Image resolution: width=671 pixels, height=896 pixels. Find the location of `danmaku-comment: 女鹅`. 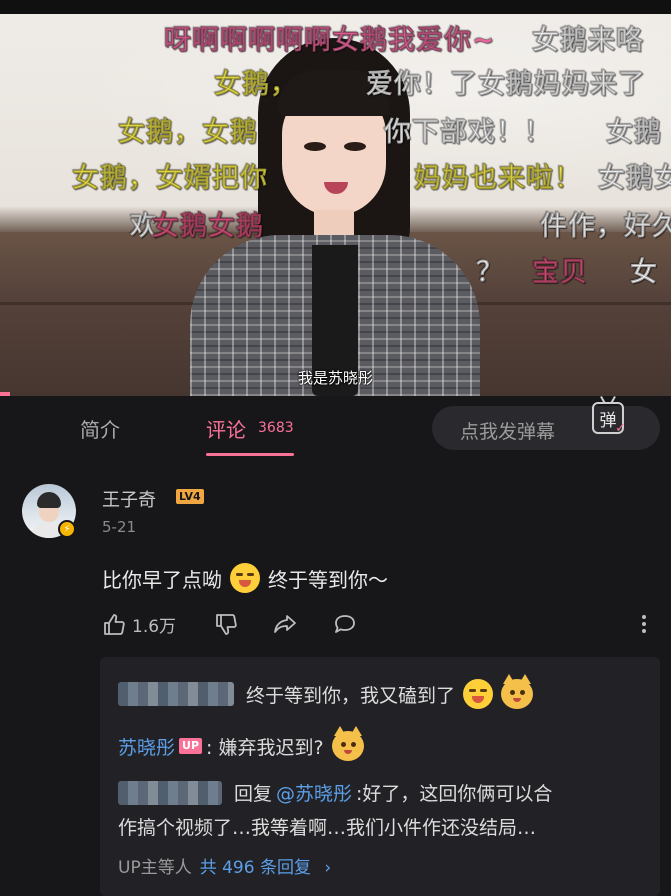

danmaku-comment: 女鹅 is located at coordinates (634, 133).